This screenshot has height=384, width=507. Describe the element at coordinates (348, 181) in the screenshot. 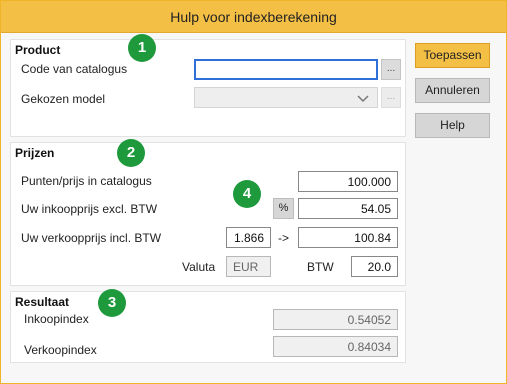

I see `catalog-points-input: 100.000` at that location.